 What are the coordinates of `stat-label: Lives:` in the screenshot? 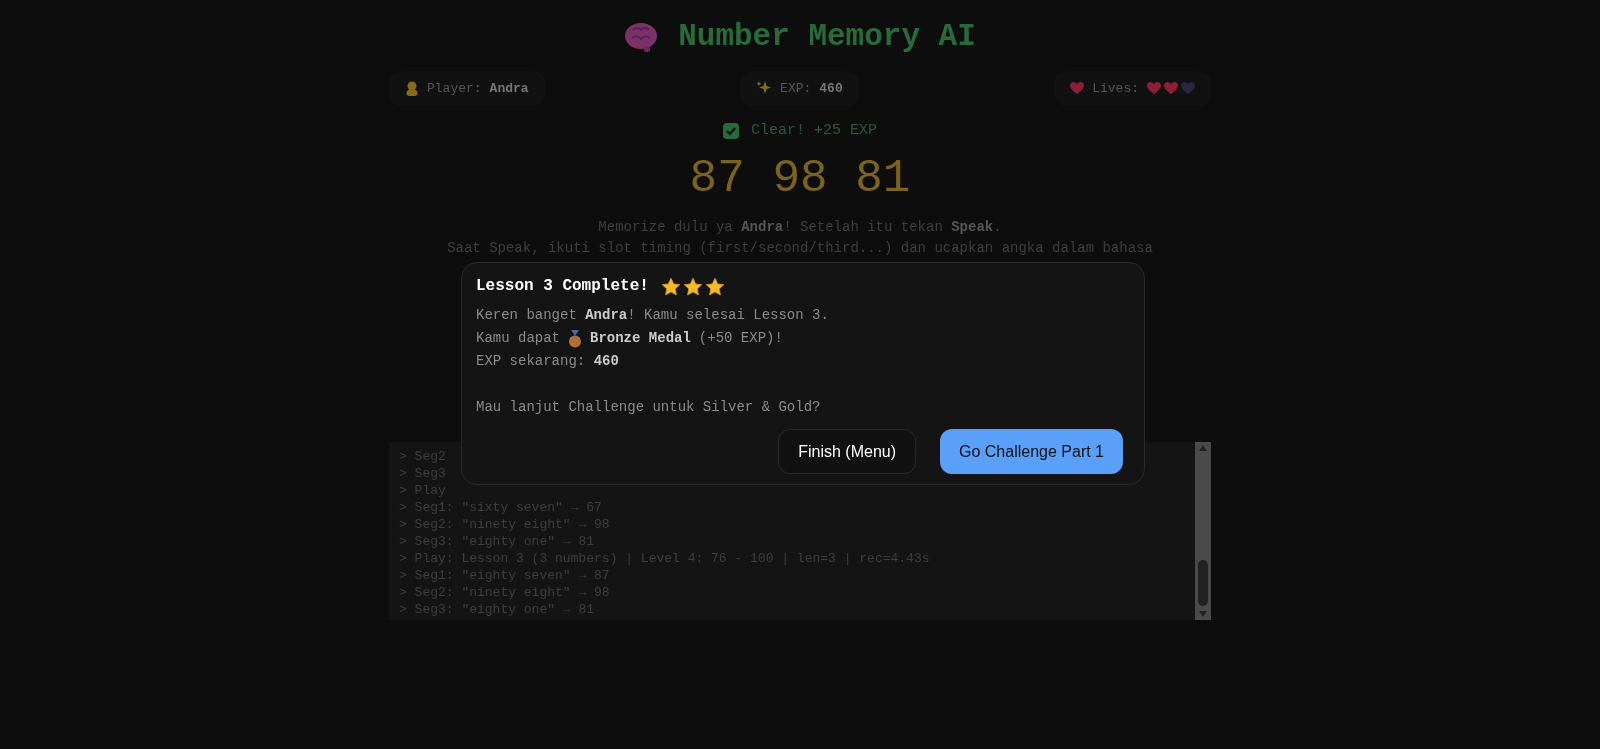 It's located at (1115, 88).